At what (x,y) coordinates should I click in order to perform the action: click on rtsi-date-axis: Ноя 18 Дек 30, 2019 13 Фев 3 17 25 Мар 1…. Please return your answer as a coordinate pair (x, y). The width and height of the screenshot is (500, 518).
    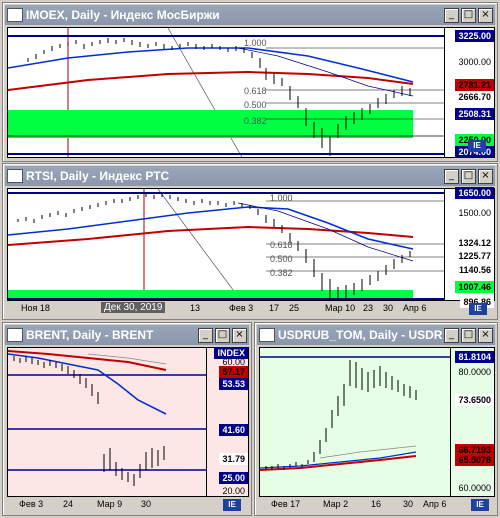
    Looking at the image, I should click on (226, 309).